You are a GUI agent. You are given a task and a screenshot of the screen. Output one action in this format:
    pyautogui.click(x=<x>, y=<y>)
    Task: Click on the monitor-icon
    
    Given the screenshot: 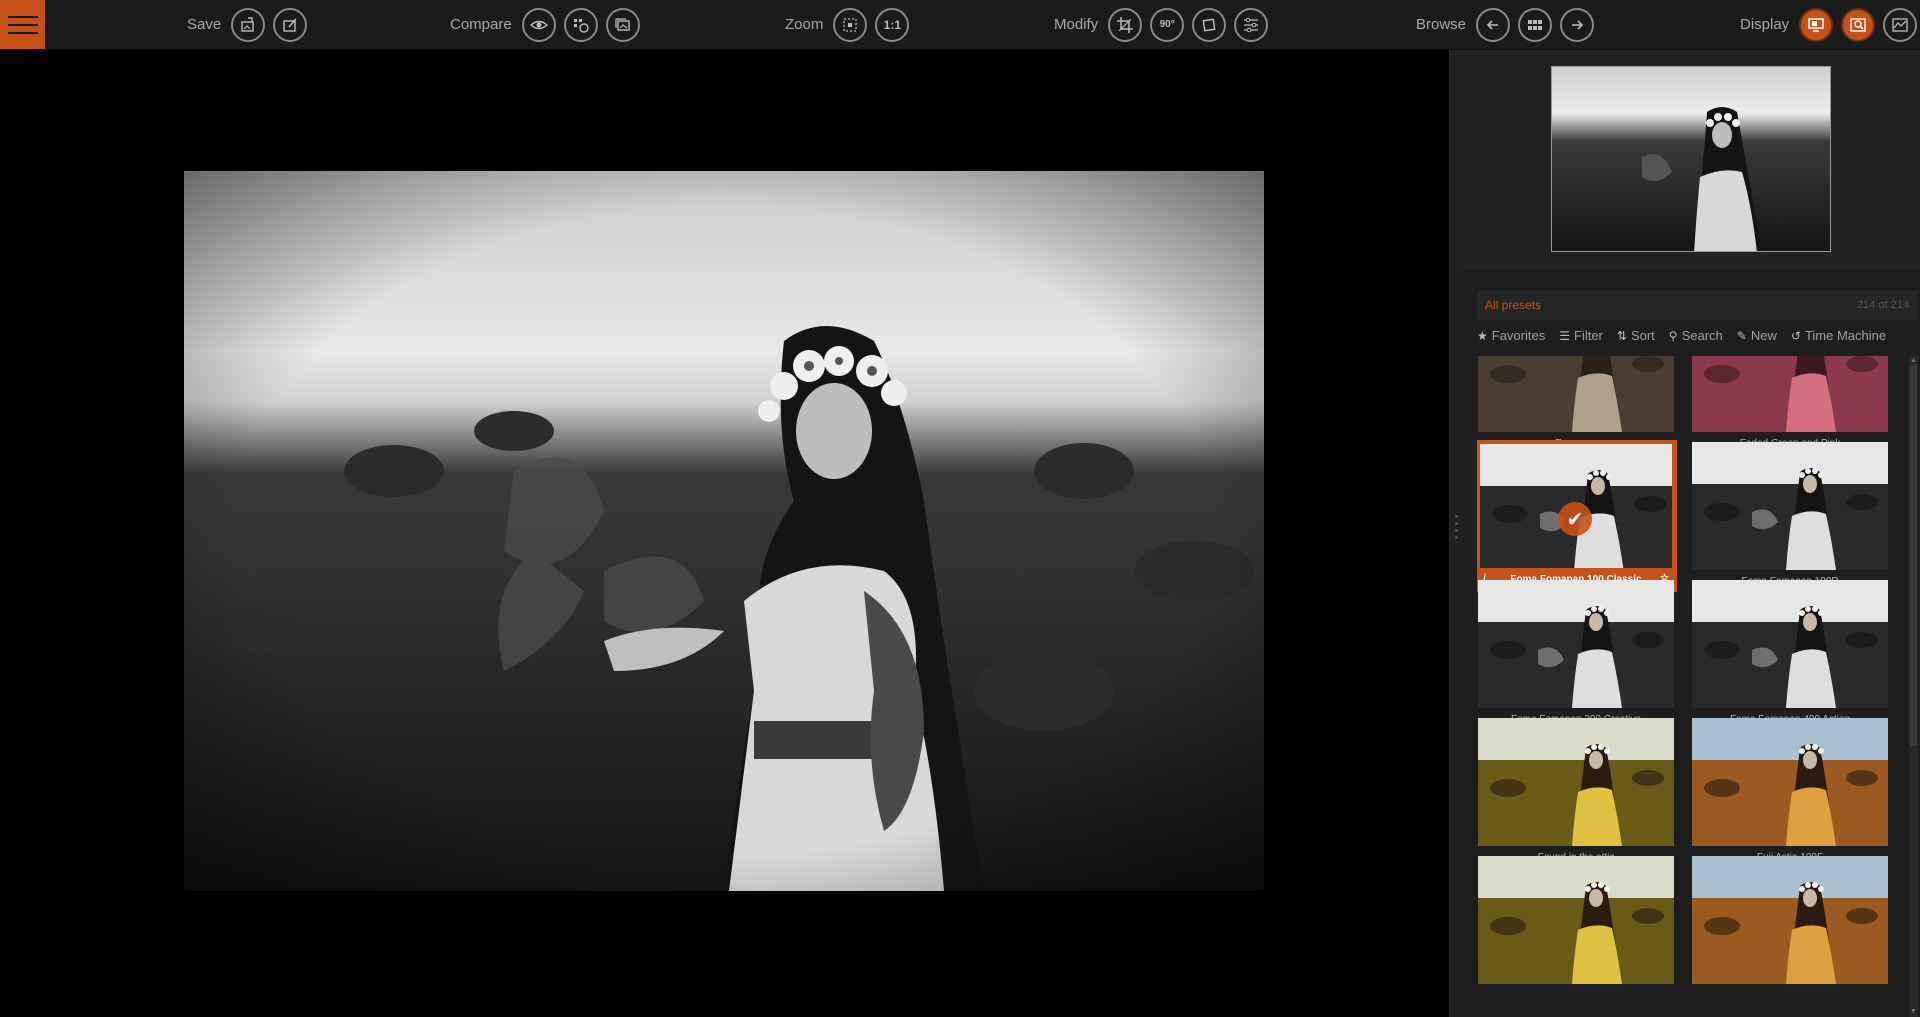 What is the action you would take?
    pyautogui.click(x=1816, y=24)
    